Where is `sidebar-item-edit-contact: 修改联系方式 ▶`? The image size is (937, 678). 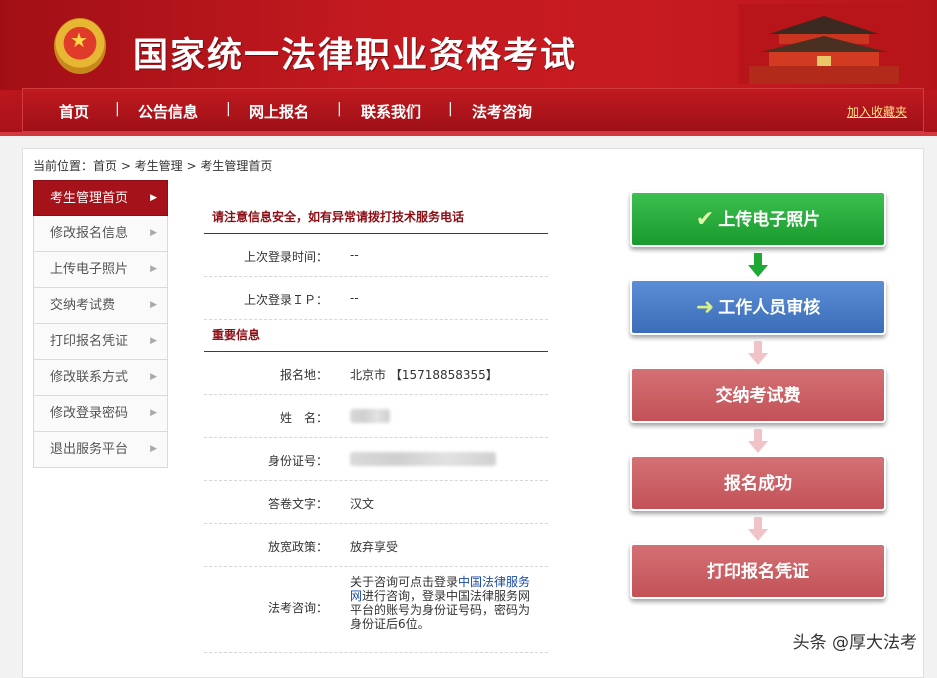 sidebar-item-edit-contact: 修改联系方式 ▶ is located at coordinates (100, 378).